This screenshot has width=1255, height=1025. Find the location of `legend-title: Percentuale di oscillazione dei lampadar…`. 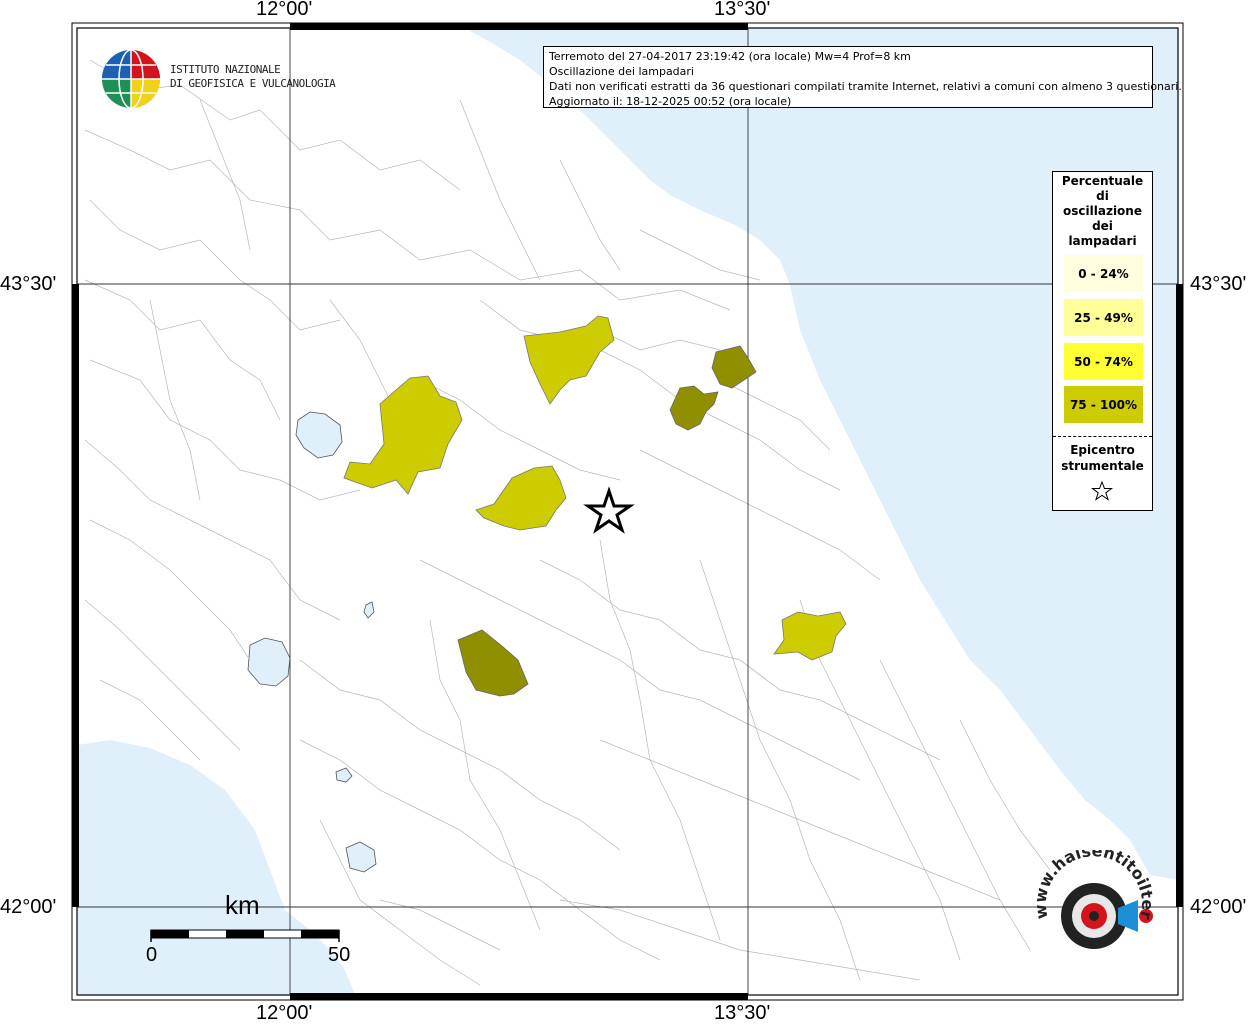

legend-title: Percentuale di oscillazione dei lampadar… is located at coordinates (1102, 211).